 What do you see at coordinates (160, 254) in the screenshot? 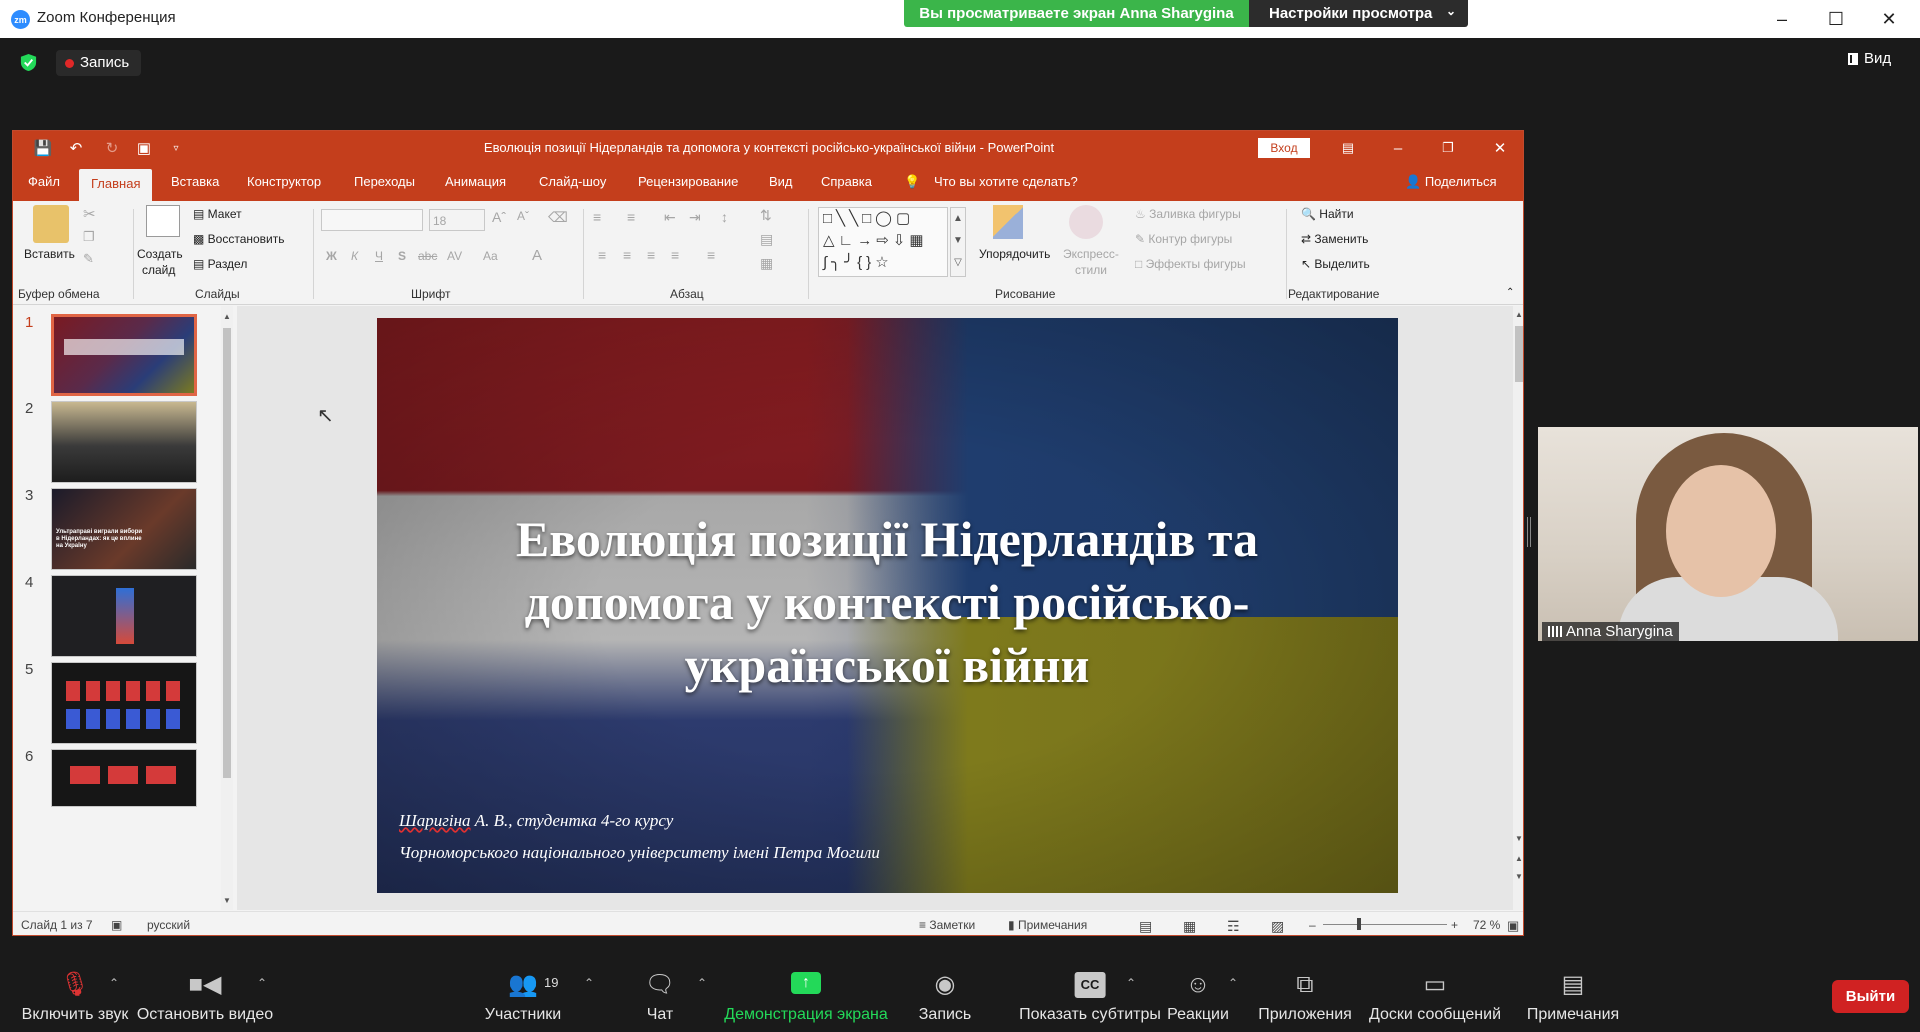
I see `new-slide-label-1: Создать` at bounding box center [160, 254].